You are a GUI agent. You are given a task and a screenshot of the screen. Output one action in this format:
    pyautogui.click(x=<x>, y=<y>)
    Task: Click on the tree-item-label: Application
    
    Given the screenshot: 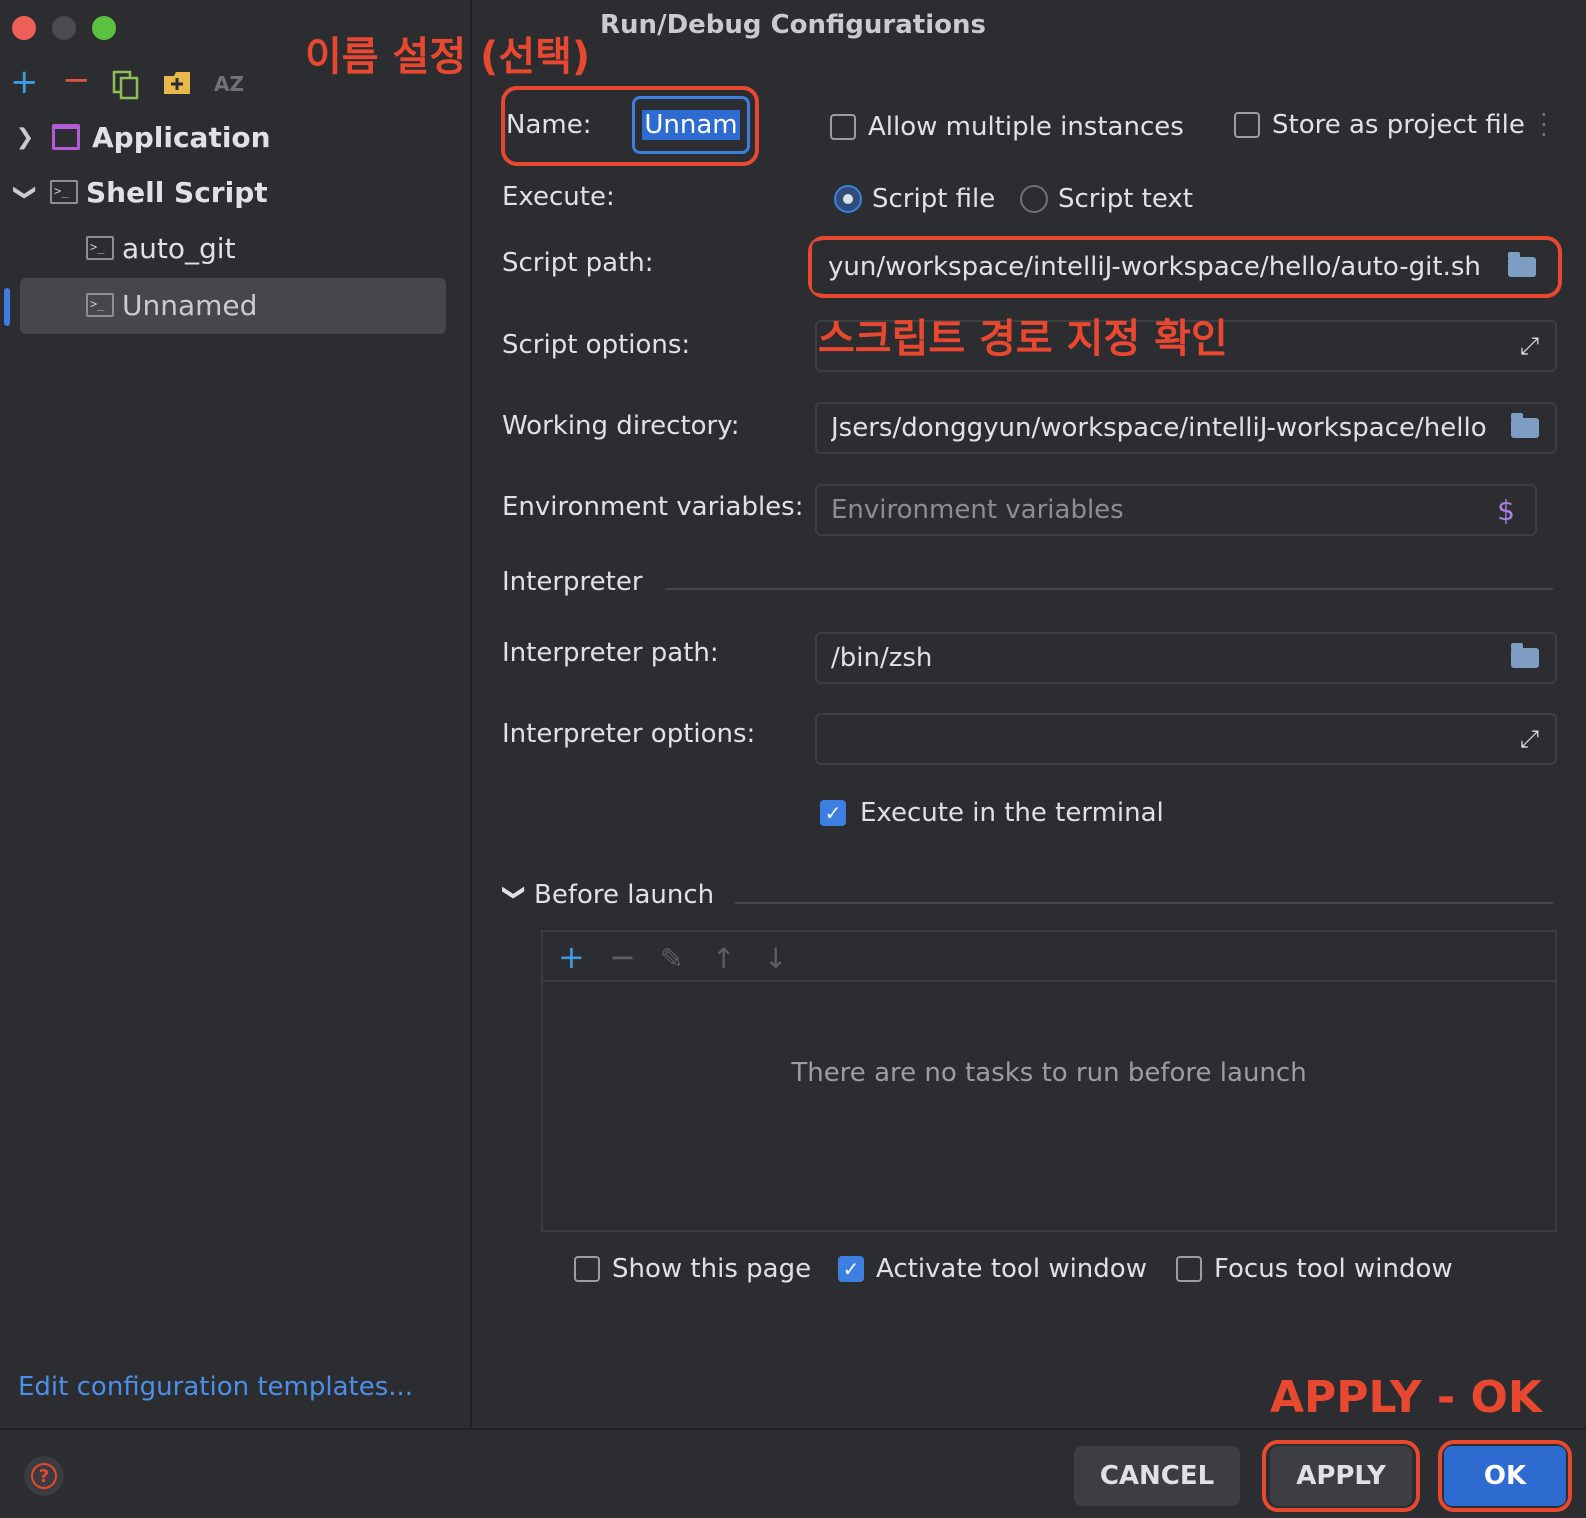 What is the action you would take?
    pyautogui.click(x=181, y=137)
    